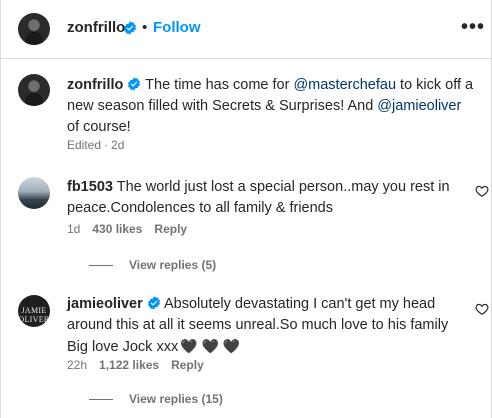 The image size is (492, 418). What do you see at coordinates (105, 304) in the screenshot?
I see `commenter-username: jamieoliver` at bounding box center [105, 304].